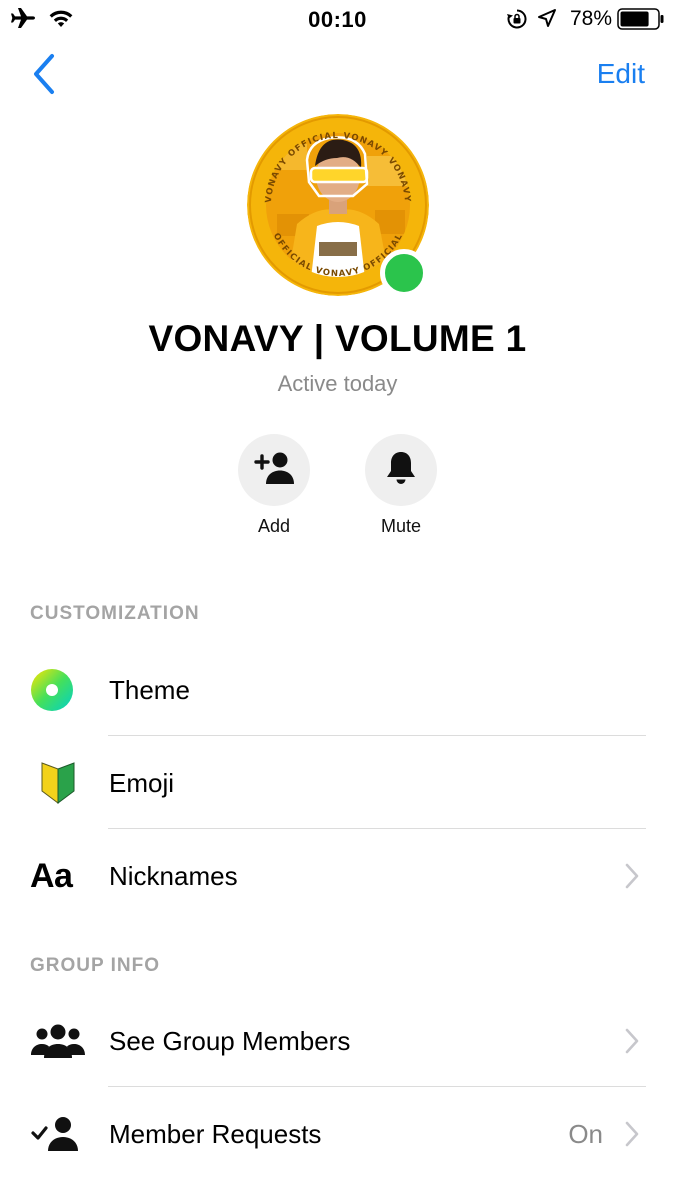  What do you see at coordinates (517, 21) in the screenshot?
I see `orientation-lock-icon` at bounding box center [517, 21].